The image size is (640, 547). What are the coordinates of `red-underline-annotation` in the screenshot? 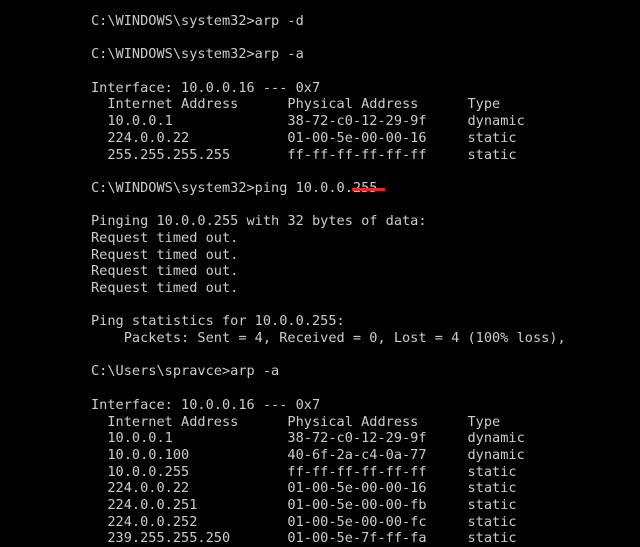 It's located at (368, 189).